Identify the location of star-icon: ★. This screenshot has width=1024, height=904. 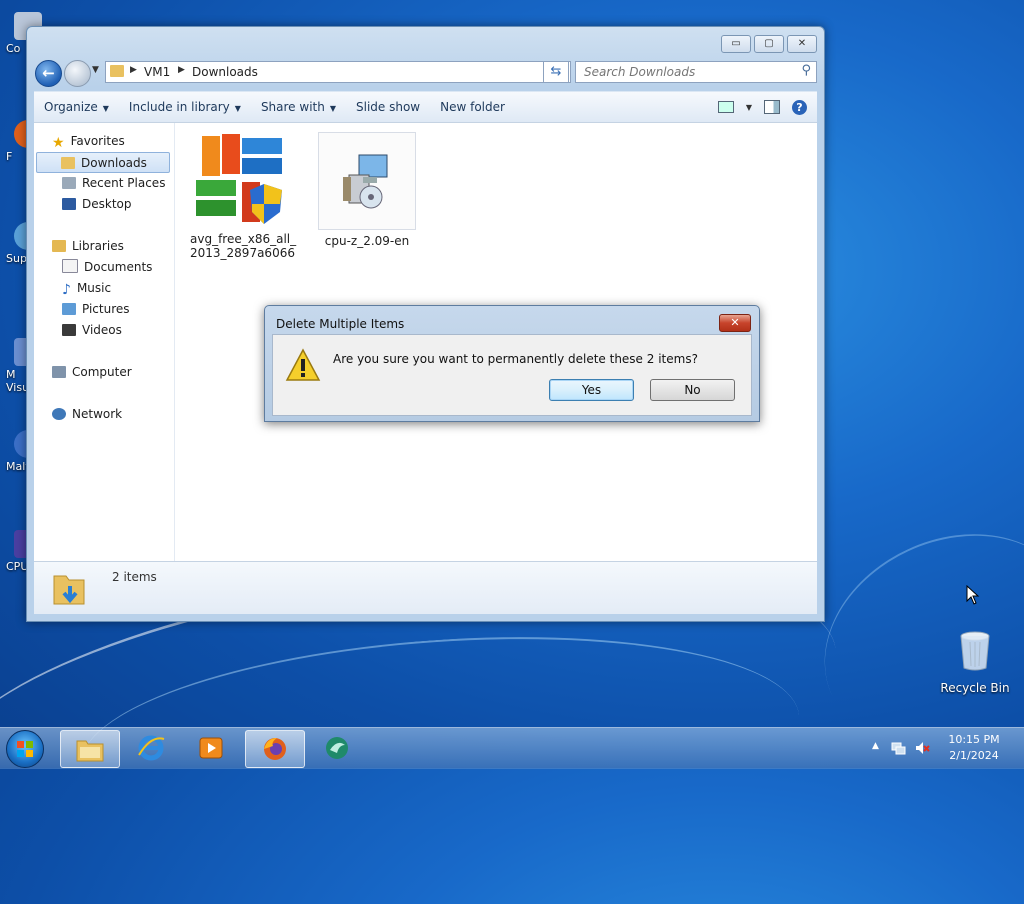
(58, 143).